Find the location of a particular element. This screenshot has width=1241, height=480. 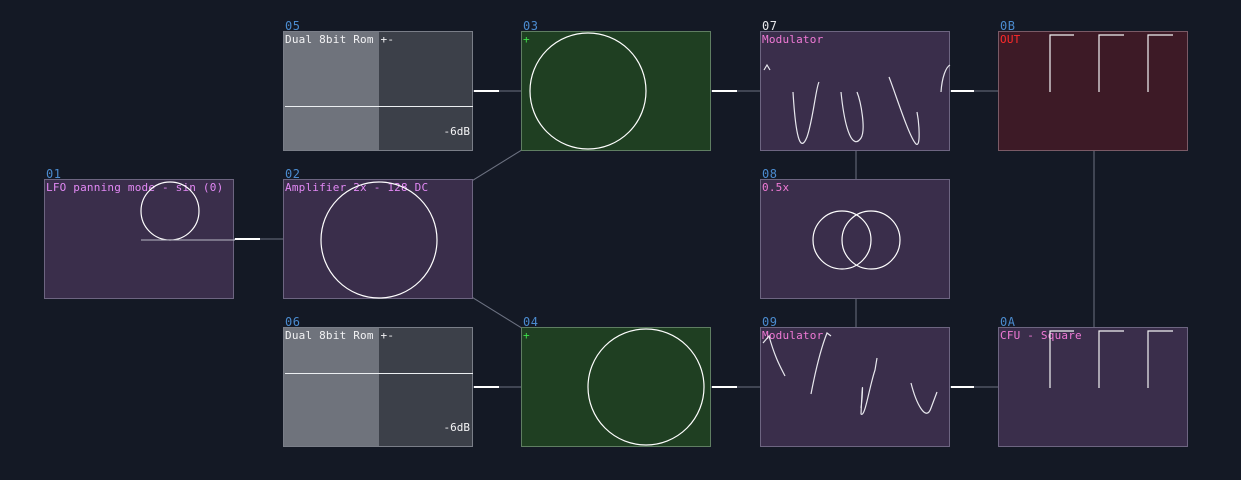

node-01-lfo: LFO panning mode - sin (0) is located at coordinates (139, 239).